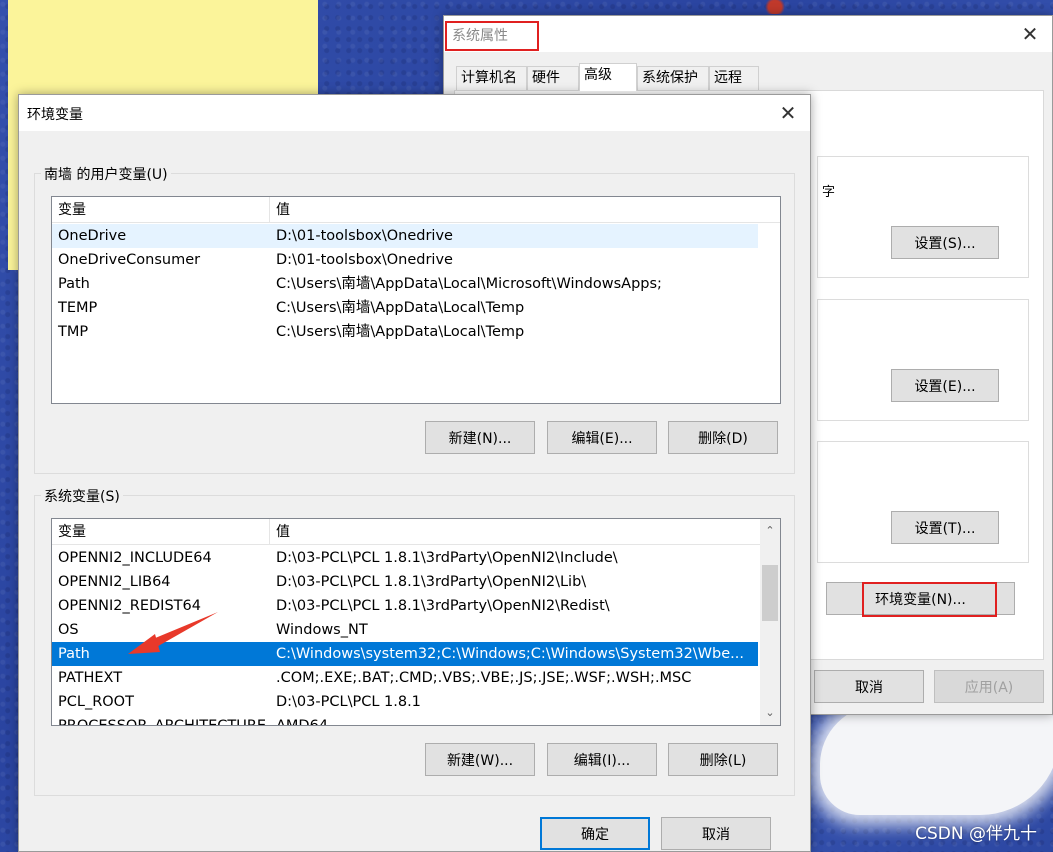  What do you see at coordinates (78, 308) in the screenshot?
I see `variable-name: TEMP` at bounding box center [78, 308].